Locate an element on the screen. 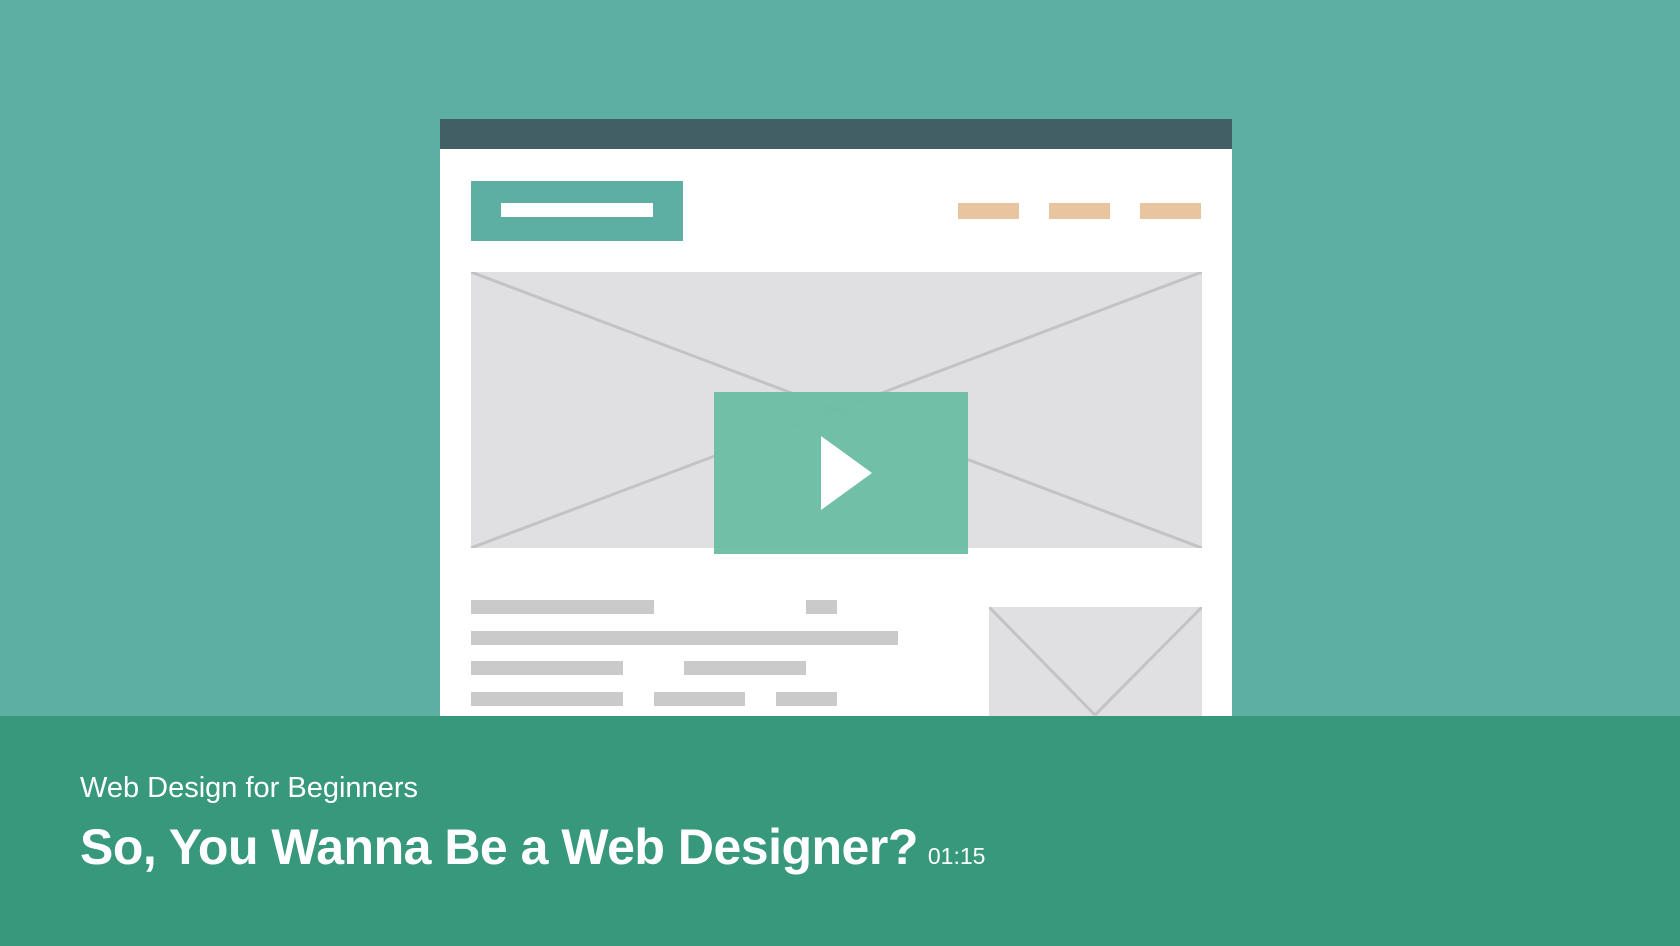  wireframe-browser-bar is located at coordinates (836, 134).